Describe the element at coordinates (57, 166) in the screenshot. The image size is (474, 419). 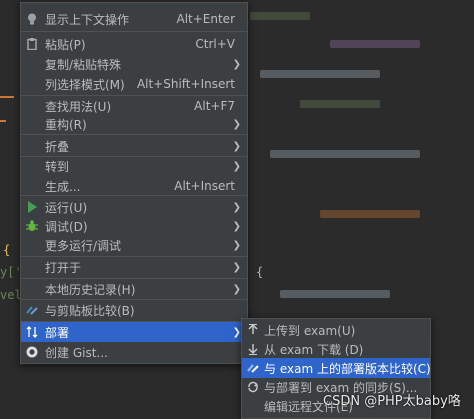
I see `menu-item-label: 转到` at that location.